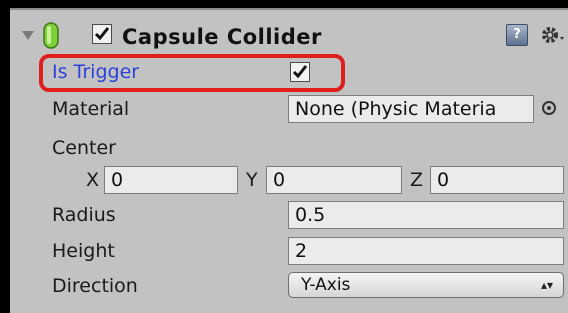 The height and width of the screenshot is (313, 568). I want to click on header-separator, so click(289, 9).